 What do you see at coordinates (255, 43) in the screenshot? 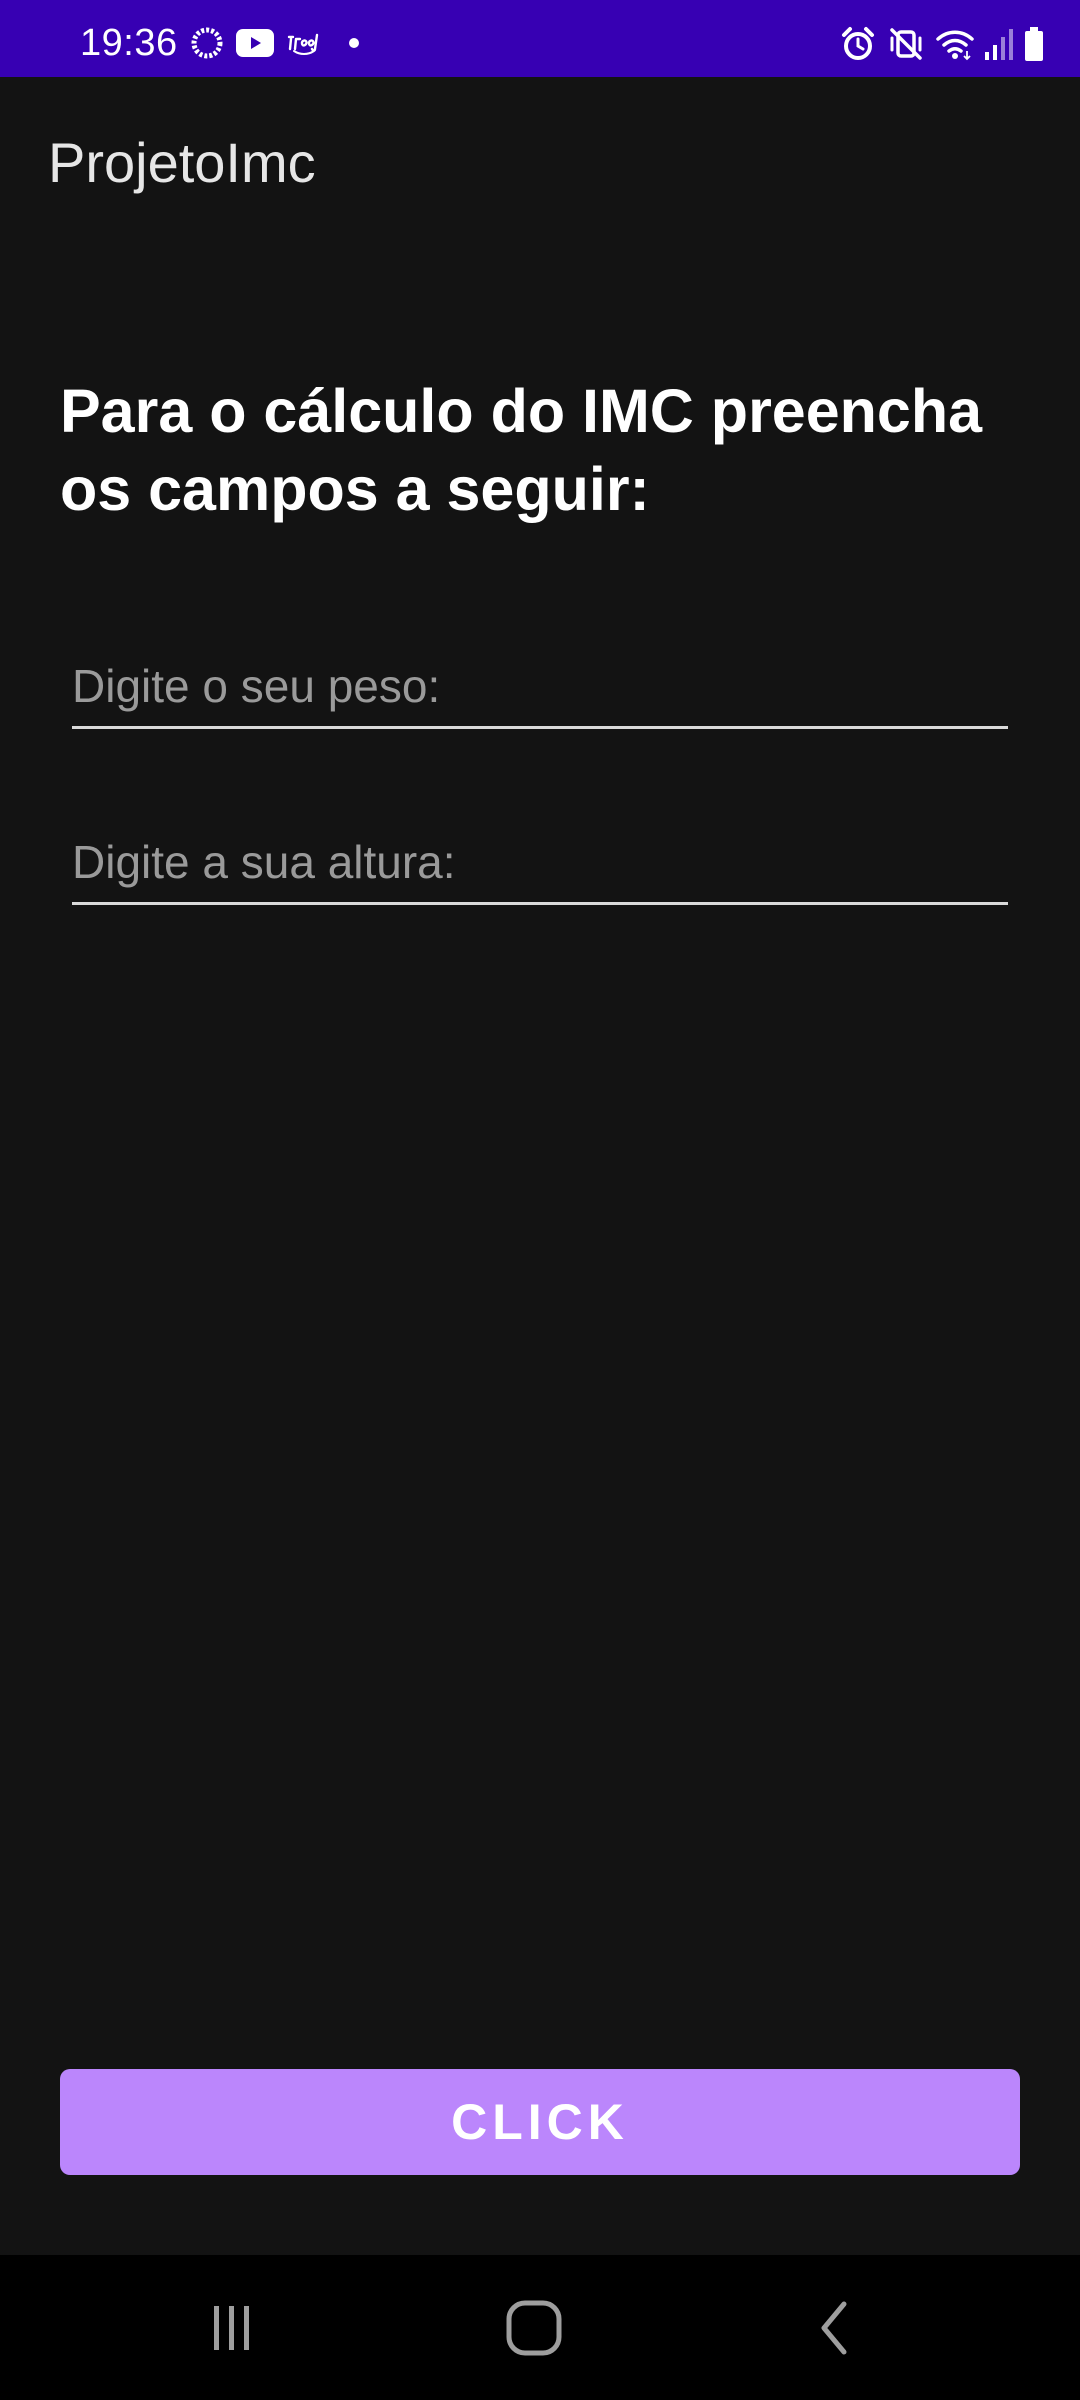
I see `youtube-icon` at bounding box center [255, 43].